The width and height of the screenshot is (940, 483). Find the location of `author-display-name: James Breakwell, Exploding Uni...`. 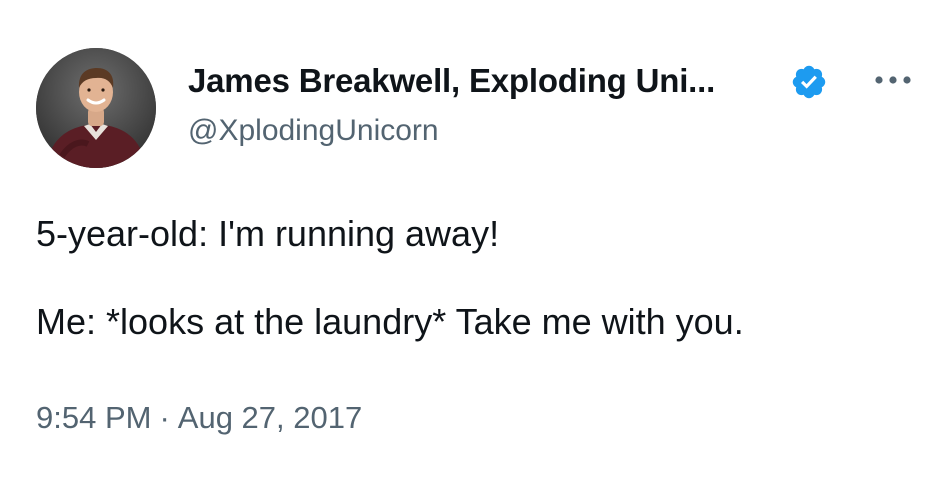

author-display-name: James Breakwell, Exploding Uni... is located at coordinates (451, 81).